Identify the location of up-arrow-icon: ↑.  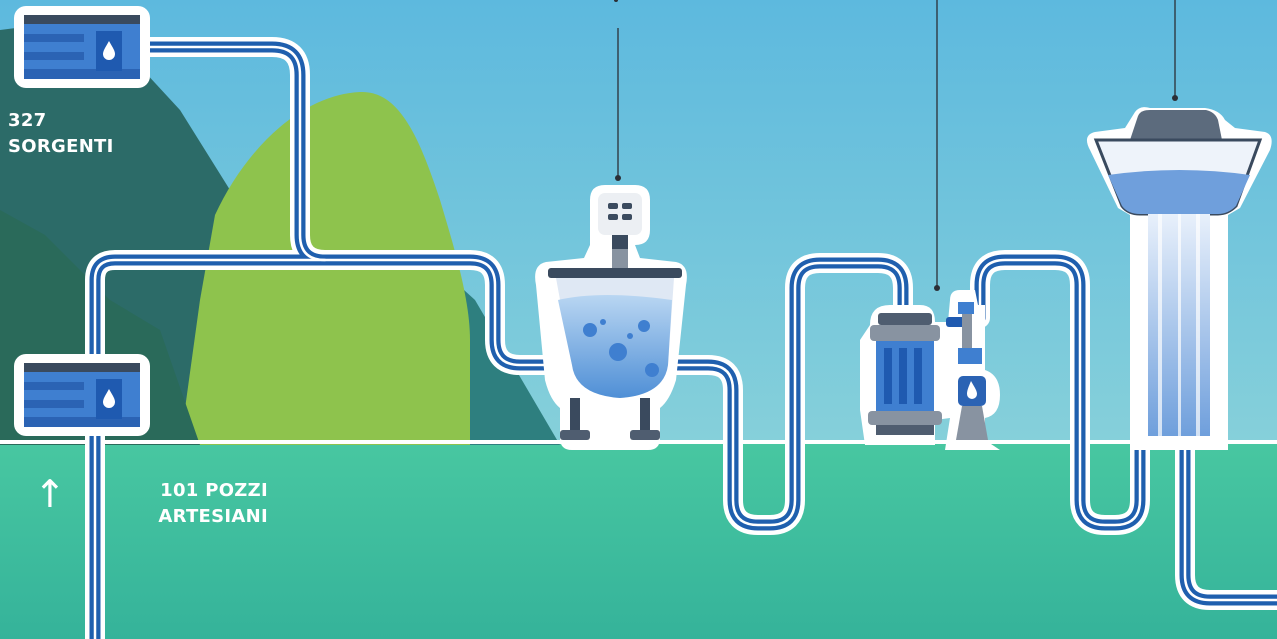
(50, 494).